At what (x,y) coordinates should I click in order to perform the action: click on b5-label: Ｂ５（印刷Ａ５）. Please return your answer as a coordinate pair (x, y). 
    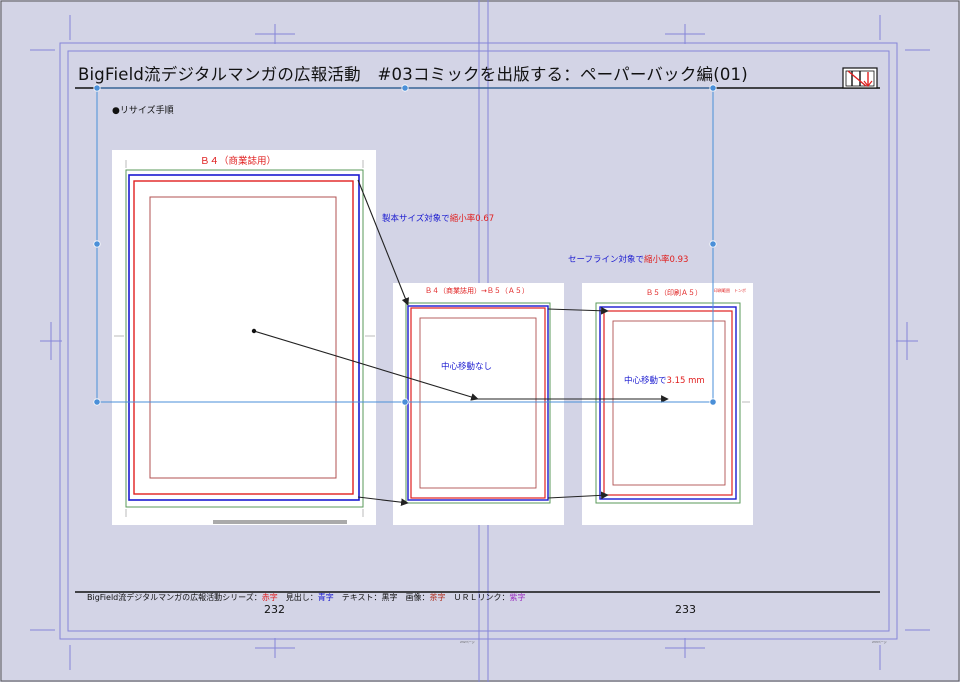
    Looking at the image, I should click on (674, 293).